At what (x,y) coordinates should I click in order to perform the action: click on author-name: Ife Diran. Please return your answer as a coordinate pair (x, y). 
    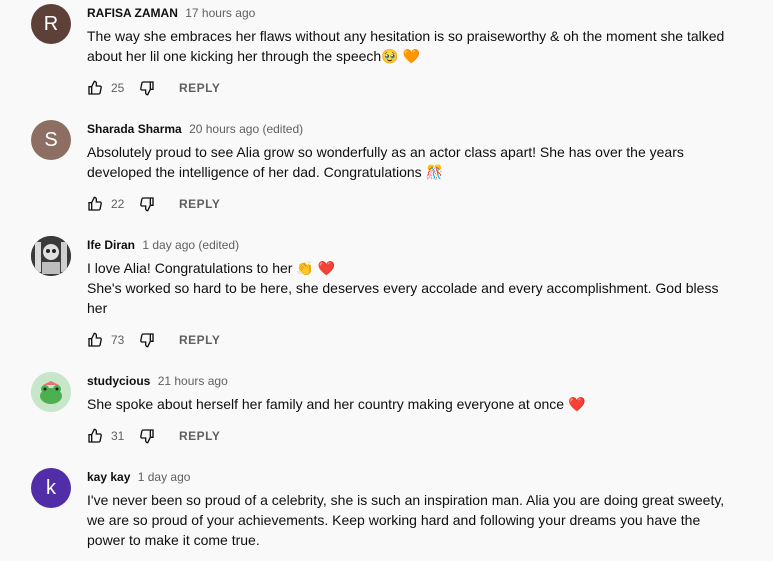
    Looking at the image, I should click on (111, 245).